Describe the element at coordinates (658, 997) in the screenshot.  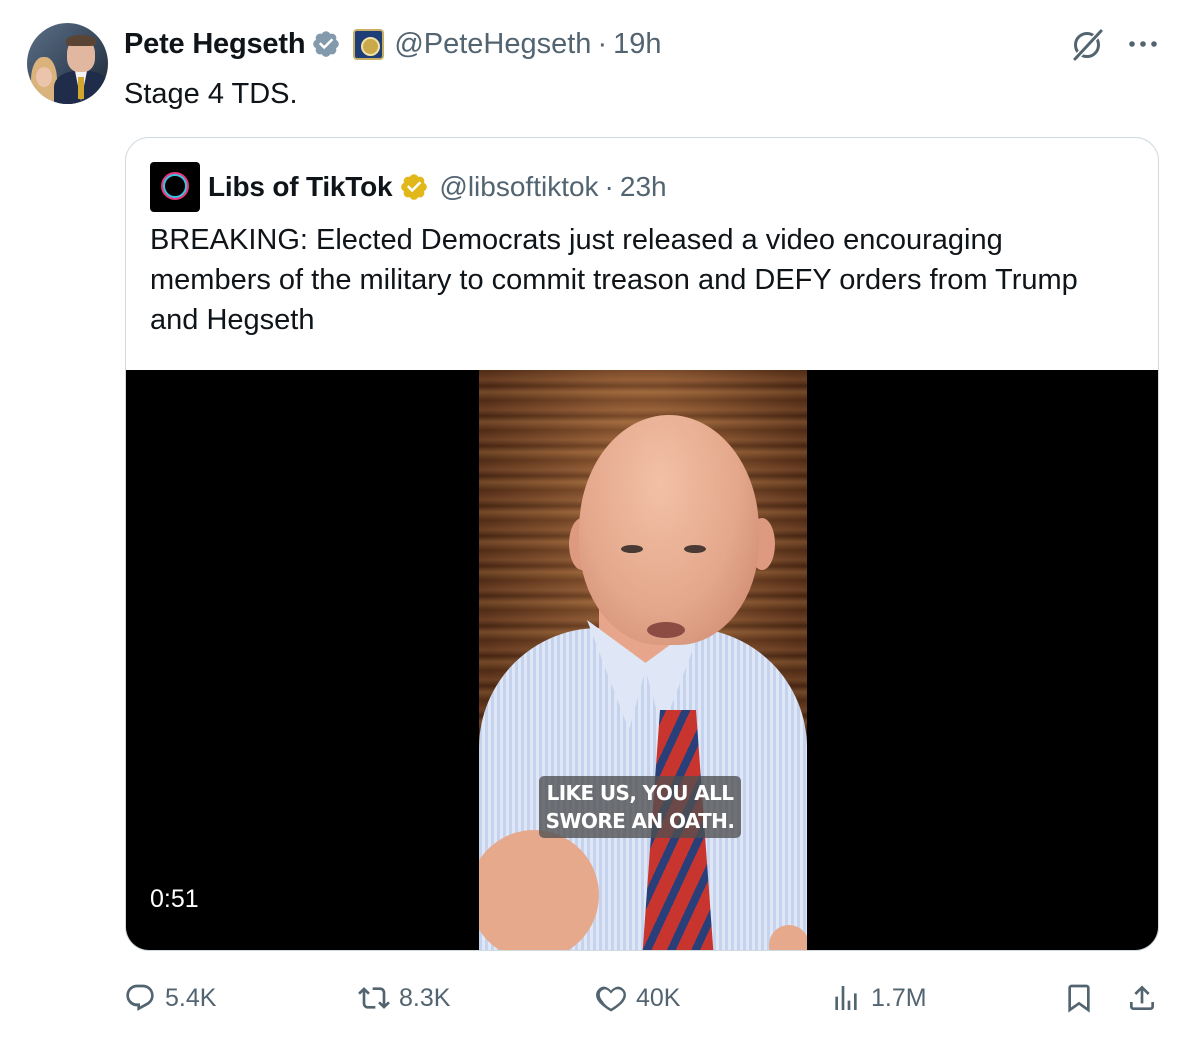
I see `like-count: 40K` at that location.